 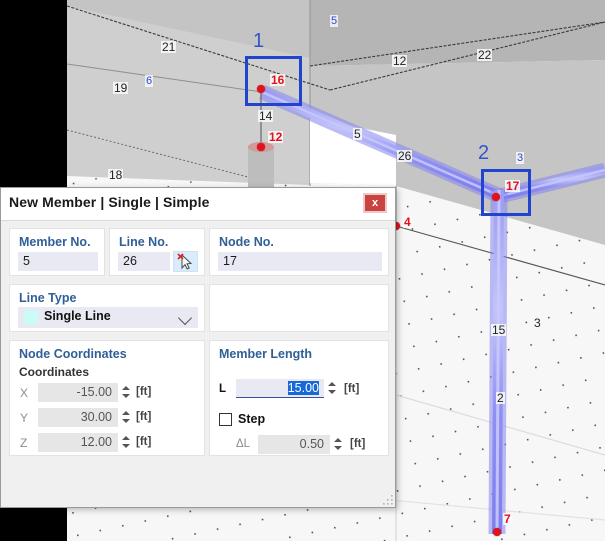 I want to click on viewport-label-21: 21, so click(x=169, y=47).